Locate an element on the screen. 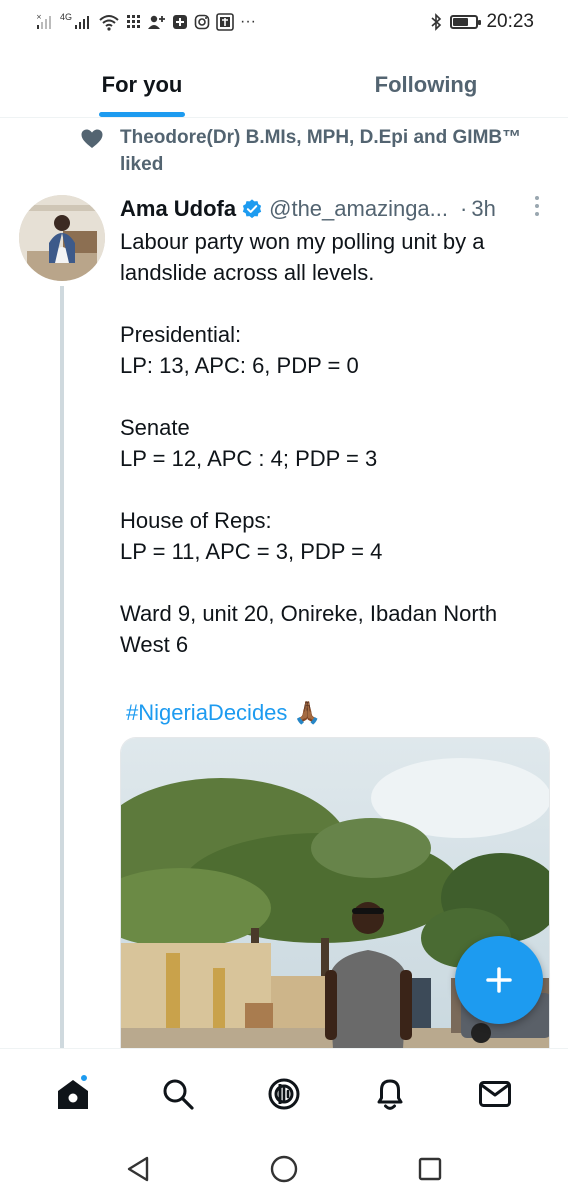  system-nav-bar is located at coordinates (284, 1169).